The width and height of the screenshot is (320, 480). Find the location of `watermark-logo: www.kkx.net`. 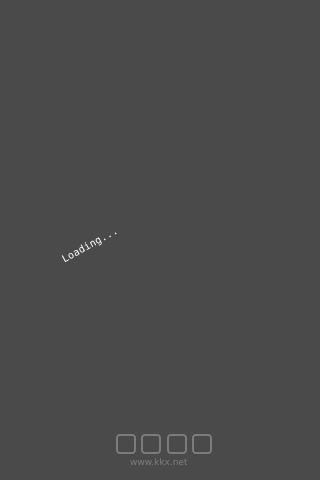

watermark-logo: www.kkx.net is located at coordinates (164, 451).